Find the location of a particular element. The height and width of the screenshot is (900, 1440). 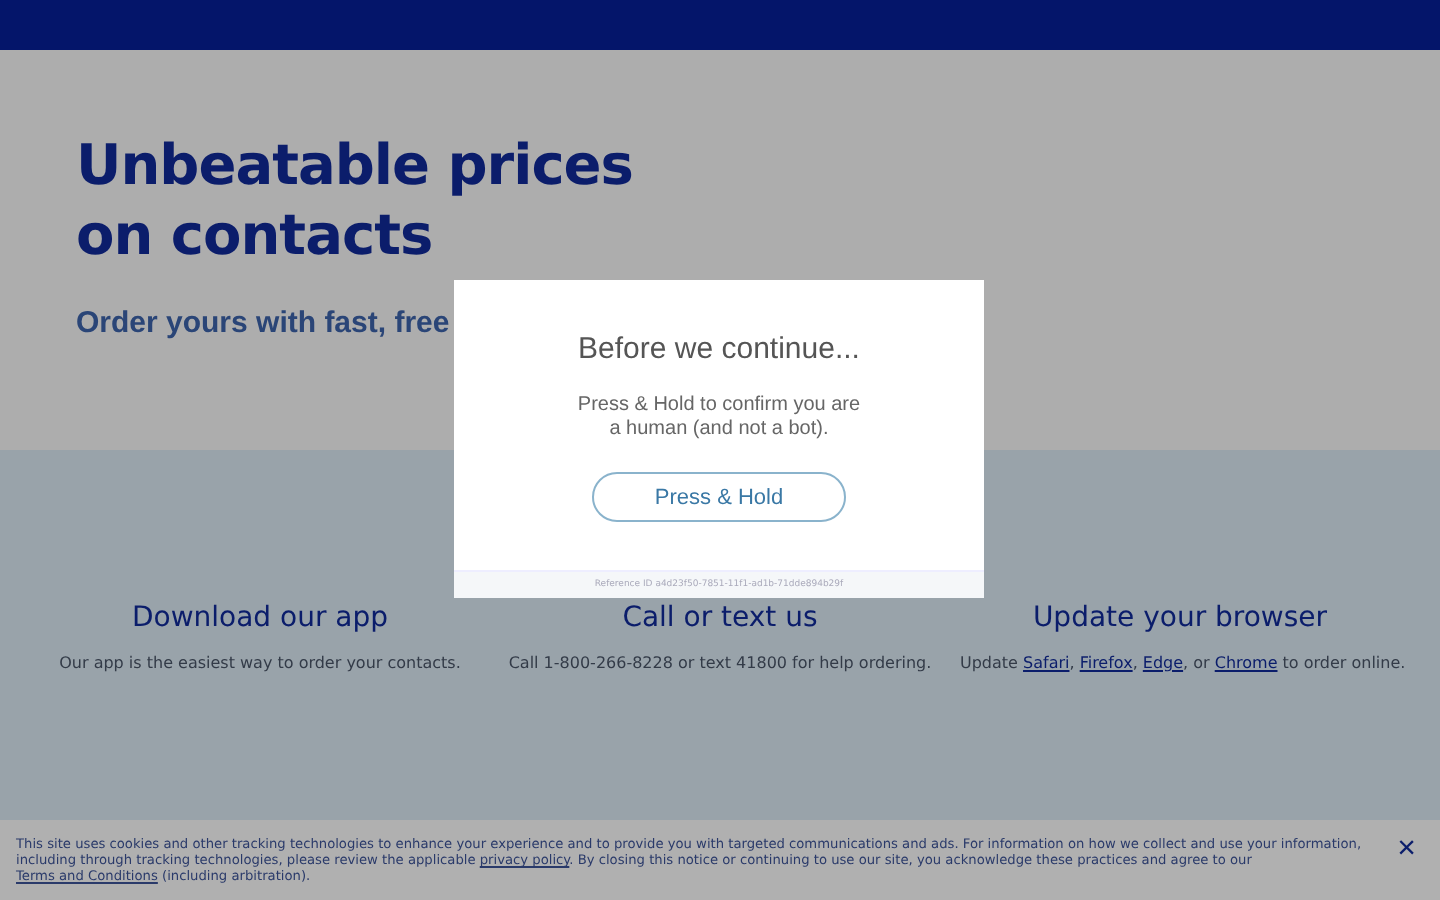

browser-link: Chrome is located at coordinates (1246, 663).